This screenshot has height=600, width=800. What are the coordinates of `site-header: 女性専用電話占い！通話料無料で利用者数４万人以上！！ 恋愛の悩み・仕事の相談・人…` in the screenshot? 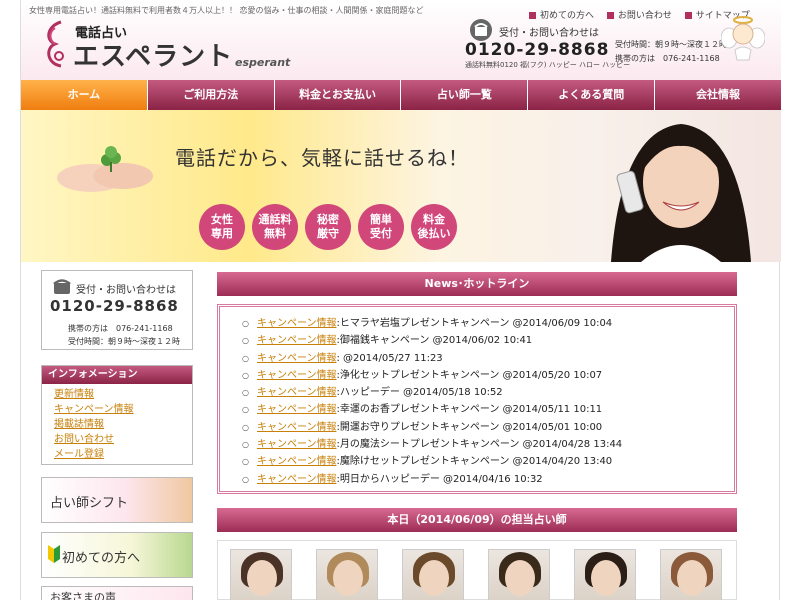 It's located at (401, 40).